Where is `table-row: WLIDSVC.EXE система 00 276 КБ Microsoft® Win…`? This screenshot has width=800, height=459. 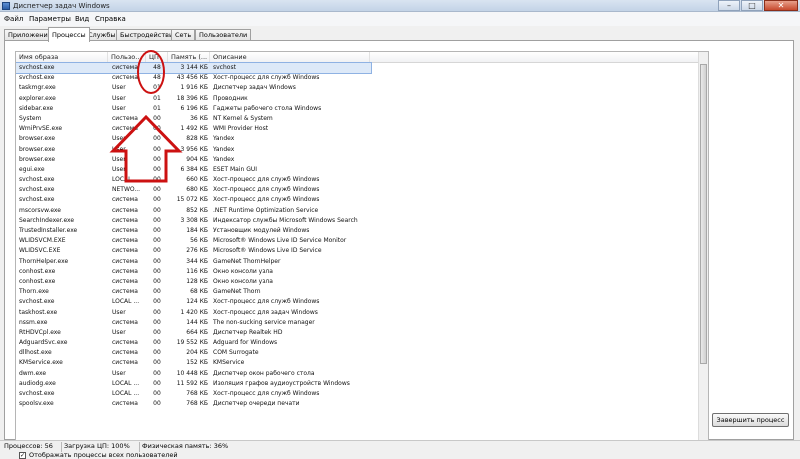
table-row: WLIDSVC.EXE система 00 276 КБ Microsoft® Win… is located at coordinates (362, 251).